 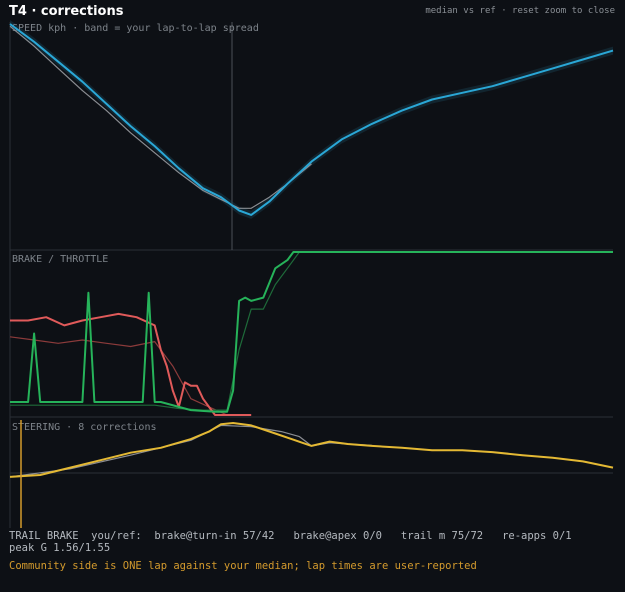 What do you see at coordinates (60, 548) in the screenshot?
I see `peak-g-line: peak G 1.56/1.55` at bounding box center [60, 548].